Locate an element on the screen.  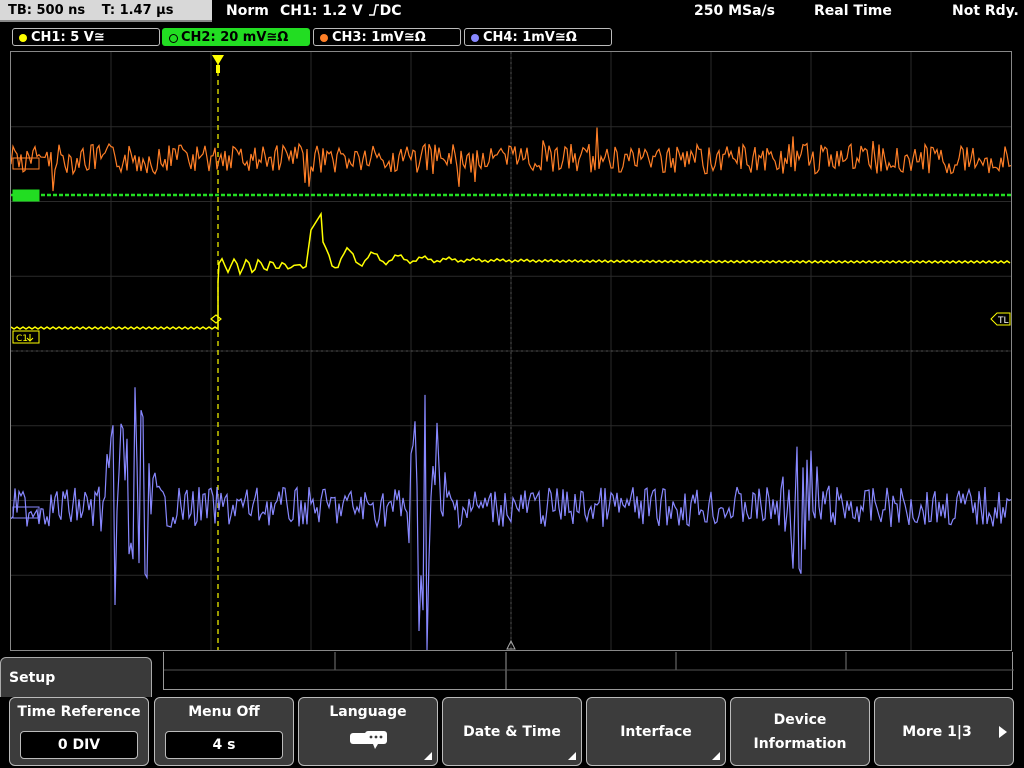
more-softkey: More 1|3 is located at coordinates (944, 731).